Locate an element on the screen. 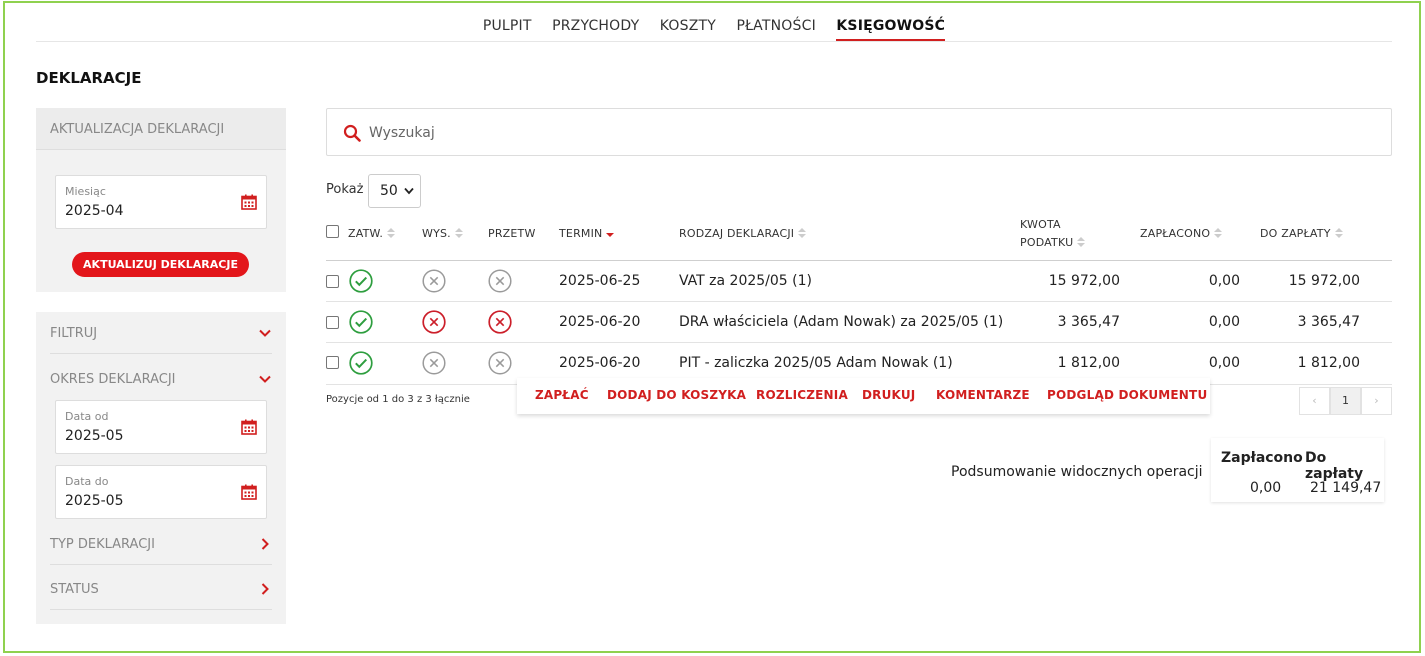  column-do-zaplaty: DO ZAPŁATY is located at coordinates (1301, 233).